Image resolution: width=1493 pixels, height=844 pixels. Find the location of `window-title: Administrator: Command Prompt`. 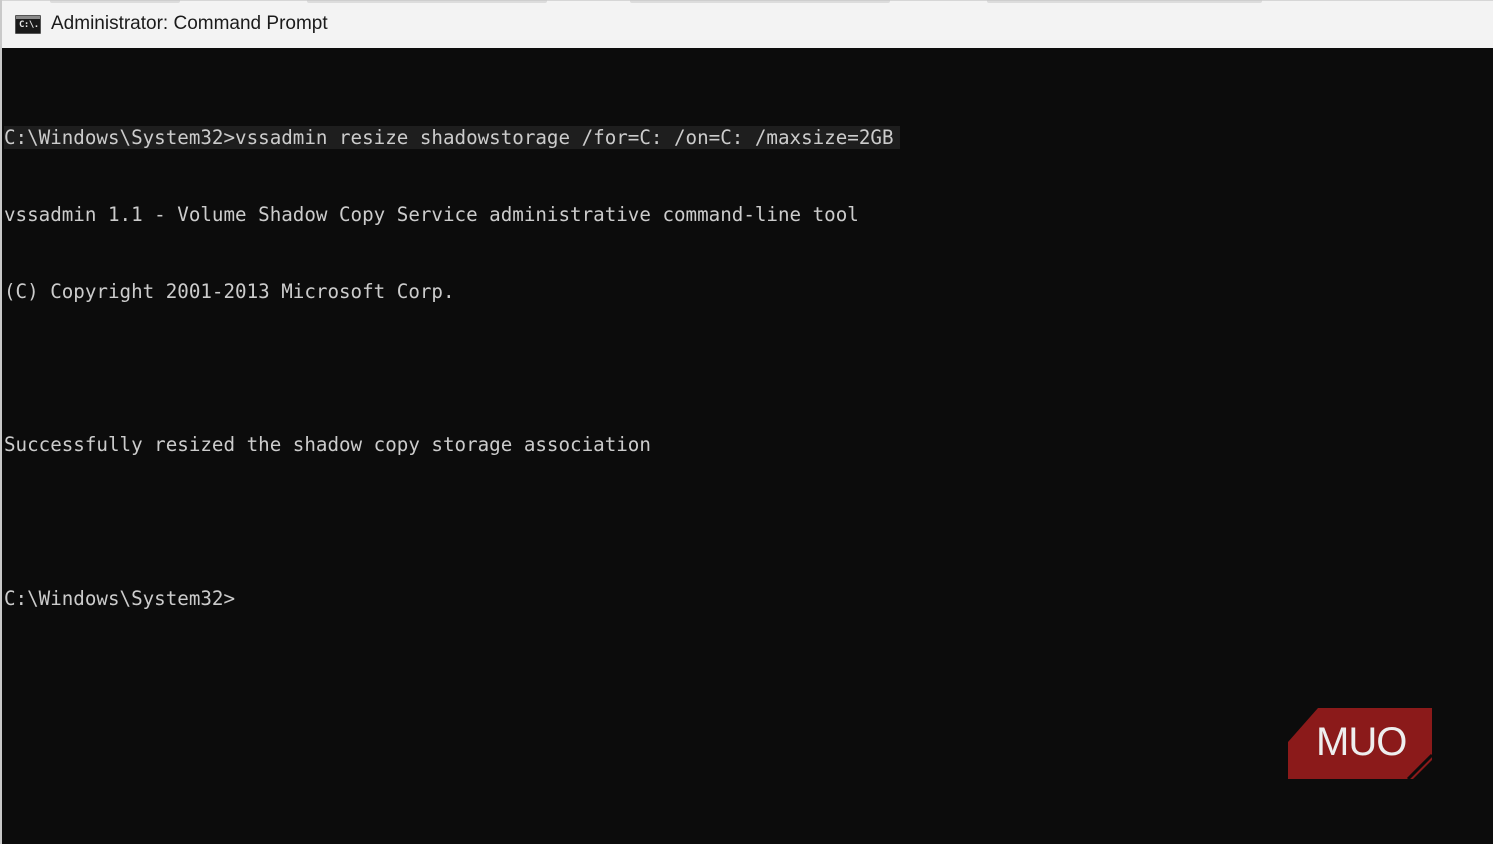

window-title: Administrator: Command Prompt is located at coordinates (189, 23).